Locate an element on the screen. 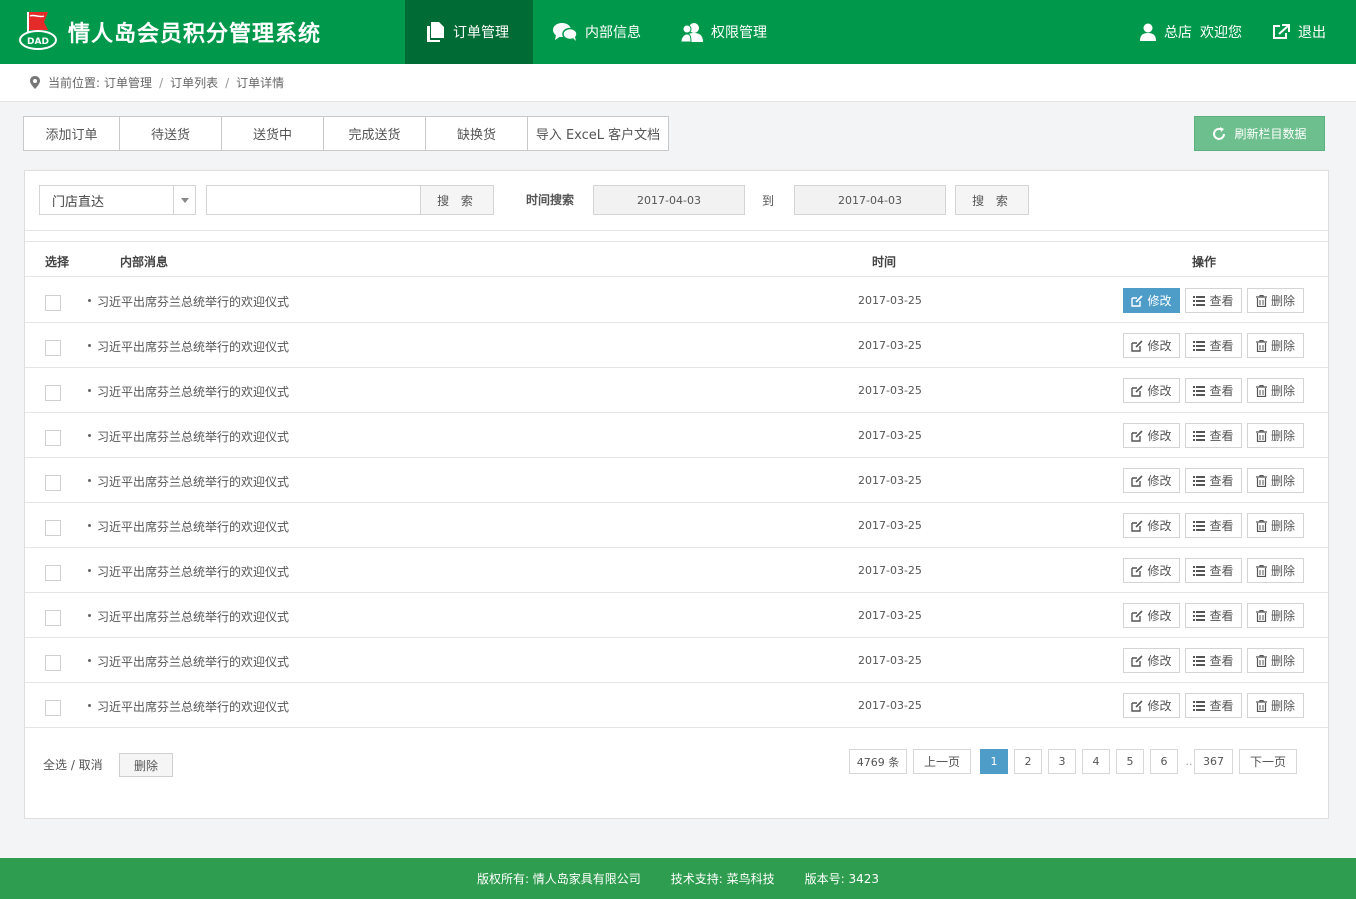 The height and width of the screenshot is (899, 1356). chat-icon is located at coordinates (565, 32).